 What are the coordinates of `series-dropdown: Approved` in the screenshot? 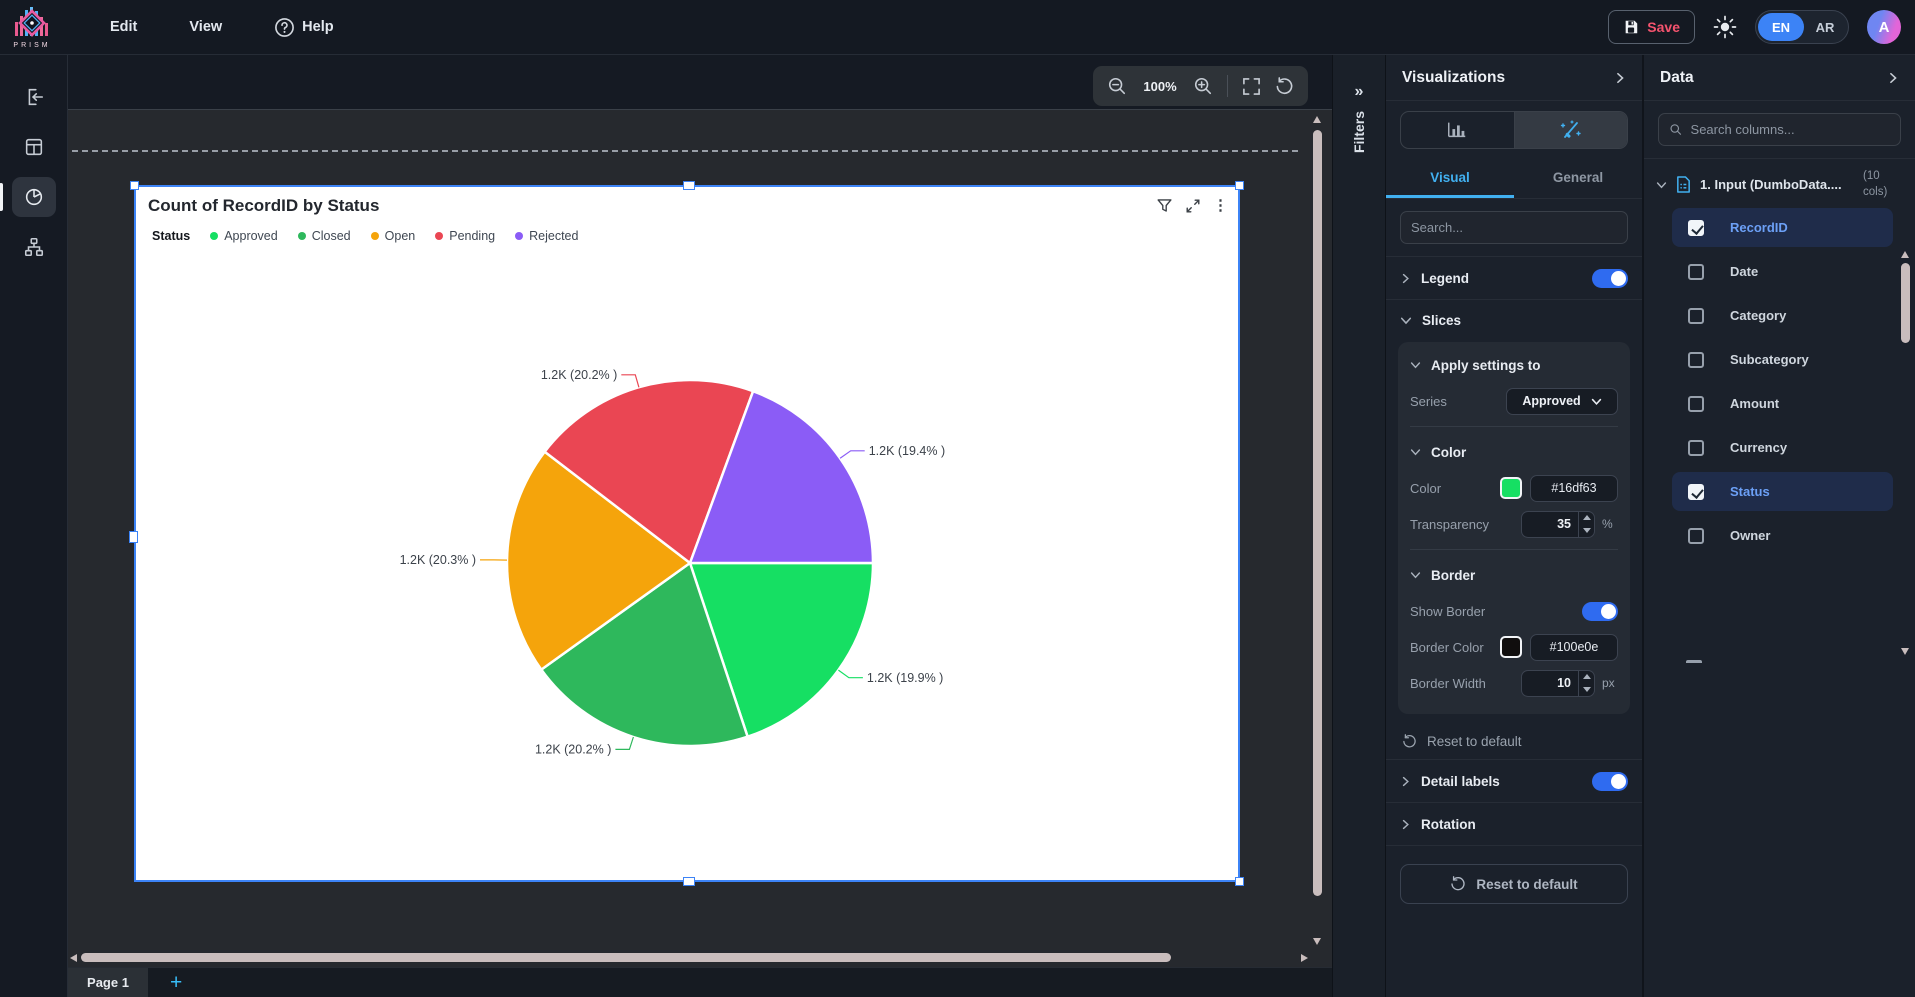 It's located at (1562, 401).